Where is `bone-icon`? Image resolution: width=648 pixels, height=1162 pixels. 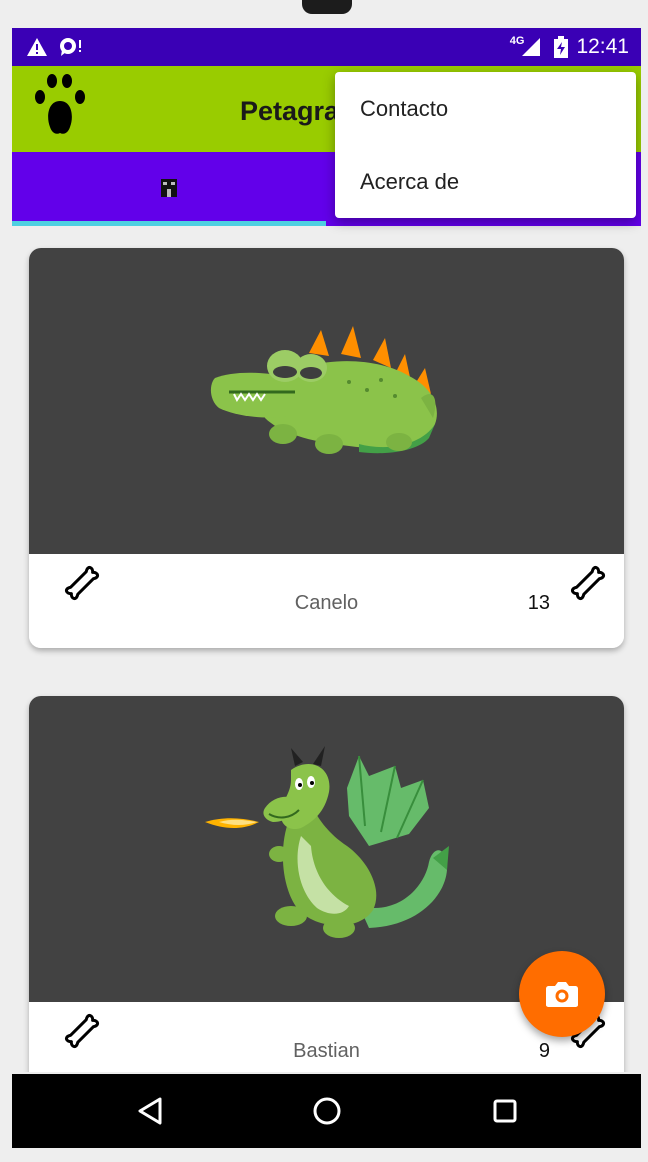
bone-icon is located at coordinates (588, 583).